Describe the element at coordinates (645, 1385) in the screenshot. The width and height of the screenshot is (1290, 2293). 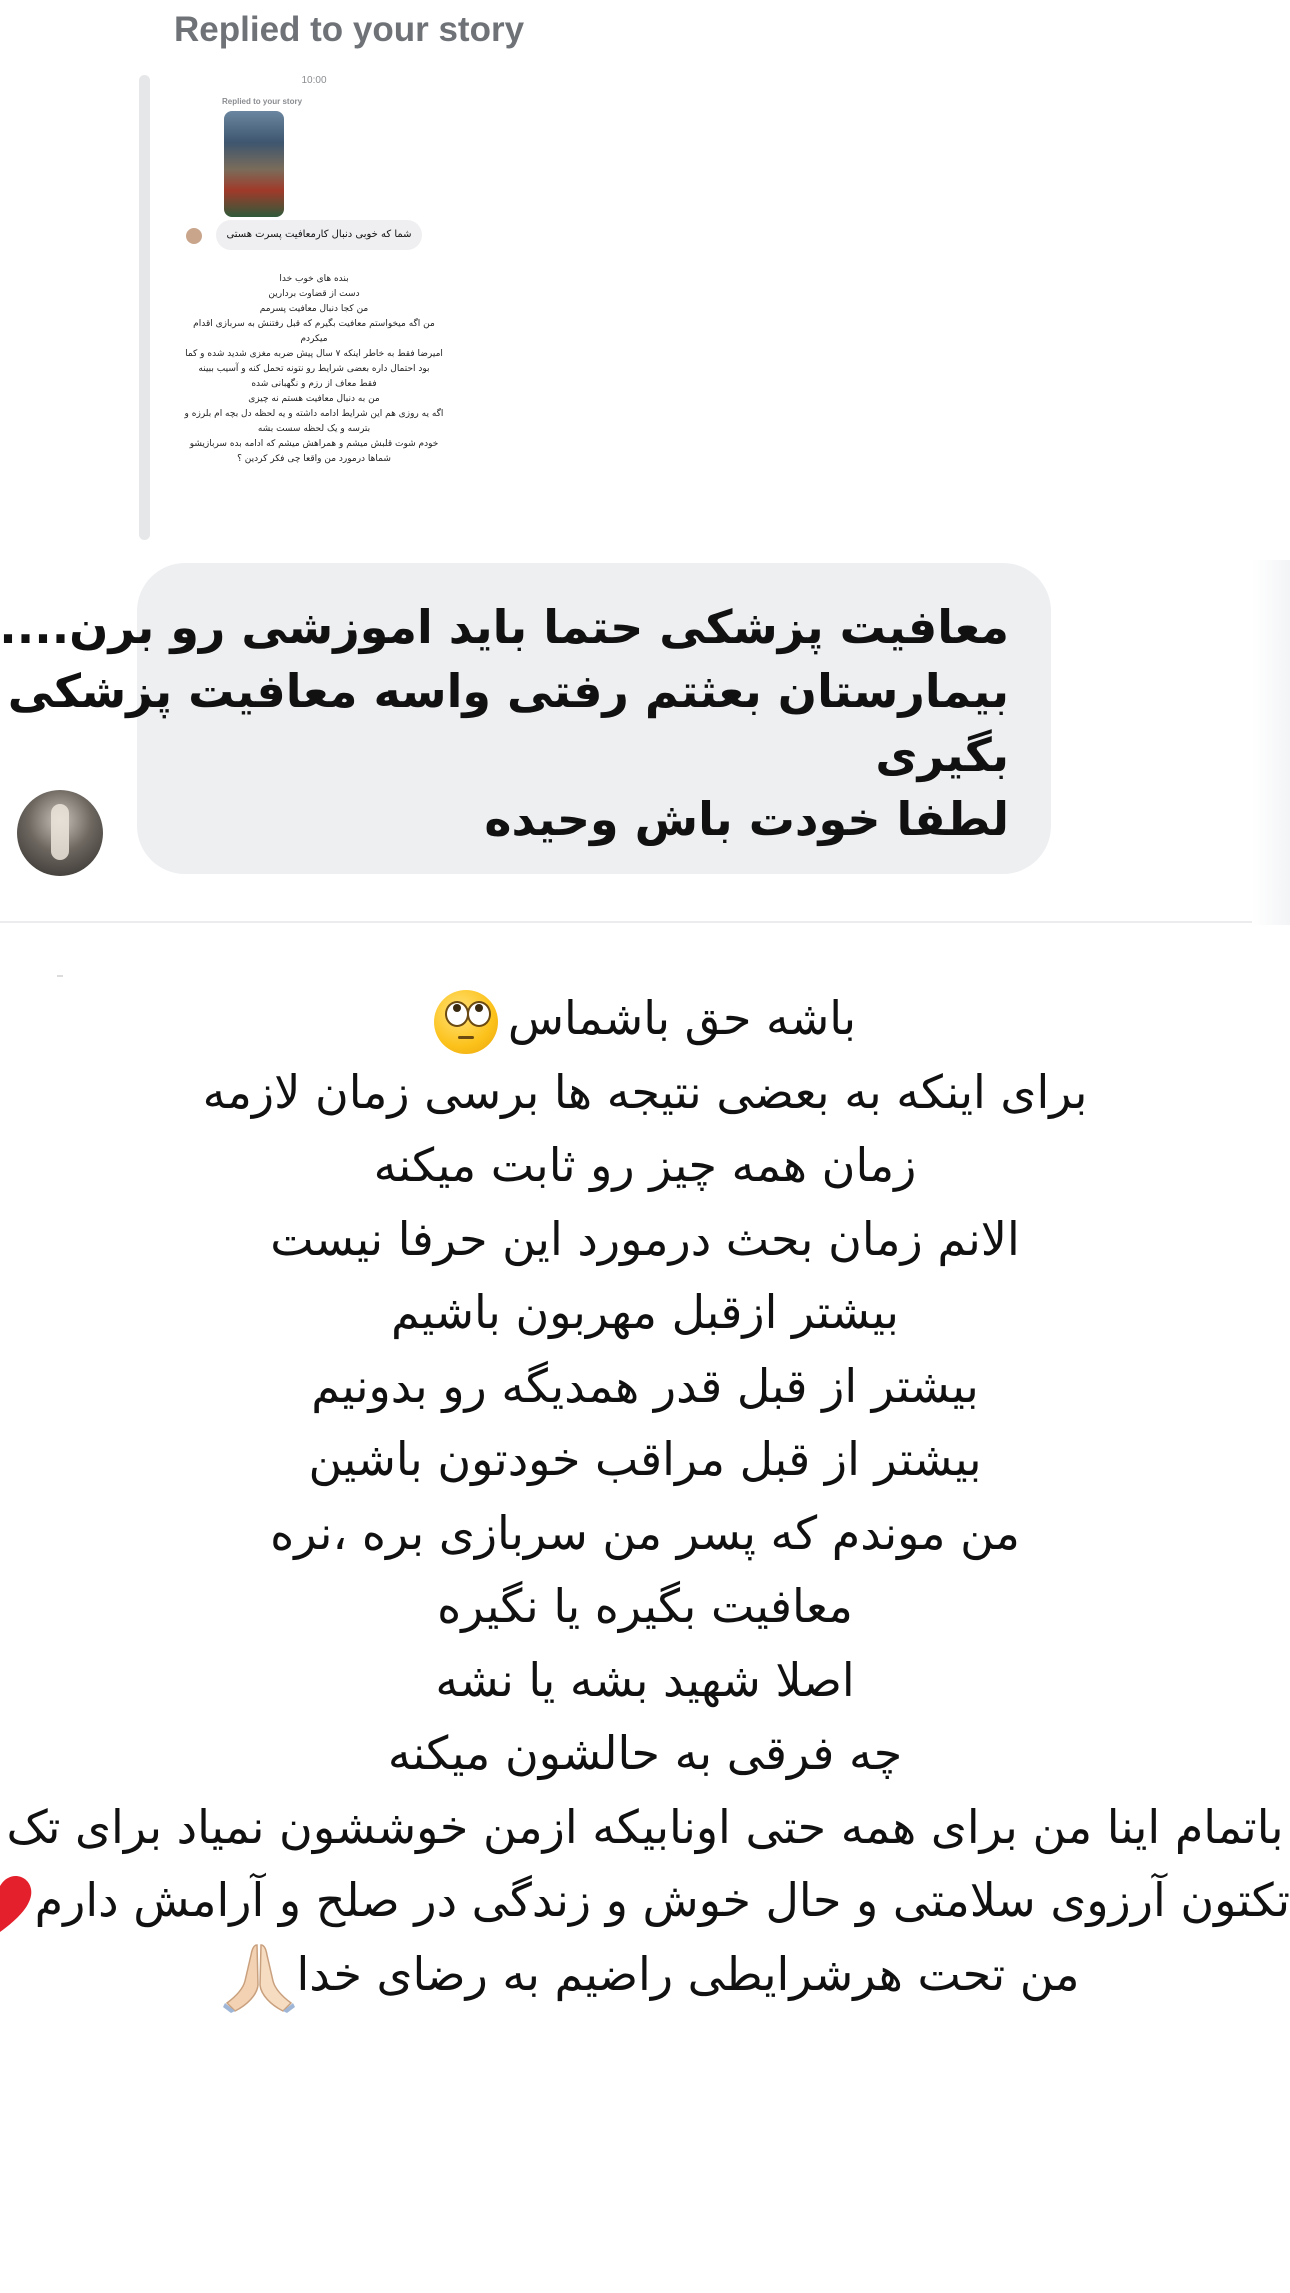
I see `post-line-6: بیشتر از قبل قدر همدیگه رو بدونیم` at that location.